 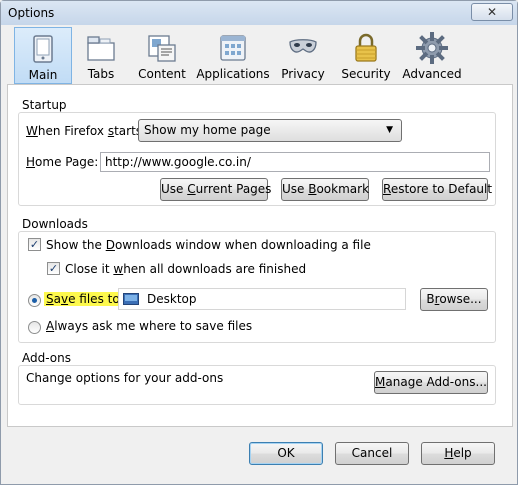 What do you see at coordinates (233, 74) in the screenshot?
I see `pane-applications-label: Applications` at bounding box center [233, 74].